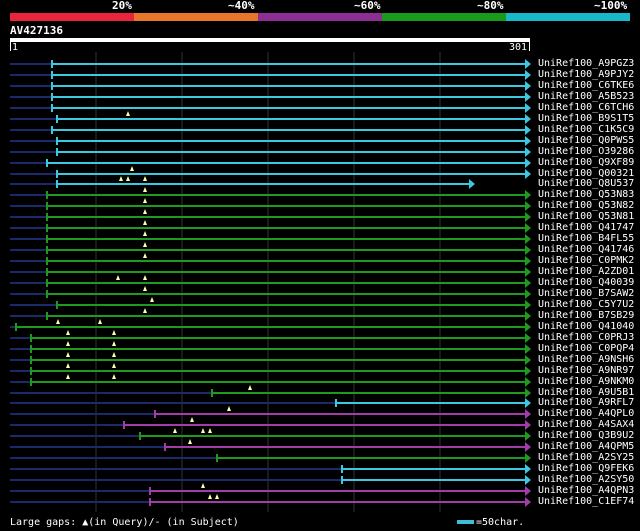 This screenshot has height=531, width=640. I want to click on hit-label: UniRef100_Q41040, so click(586, 326).